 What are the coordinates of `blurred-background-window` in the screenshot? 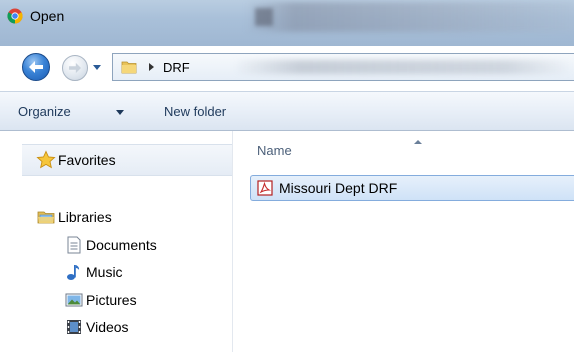 It's located at (409, 17).